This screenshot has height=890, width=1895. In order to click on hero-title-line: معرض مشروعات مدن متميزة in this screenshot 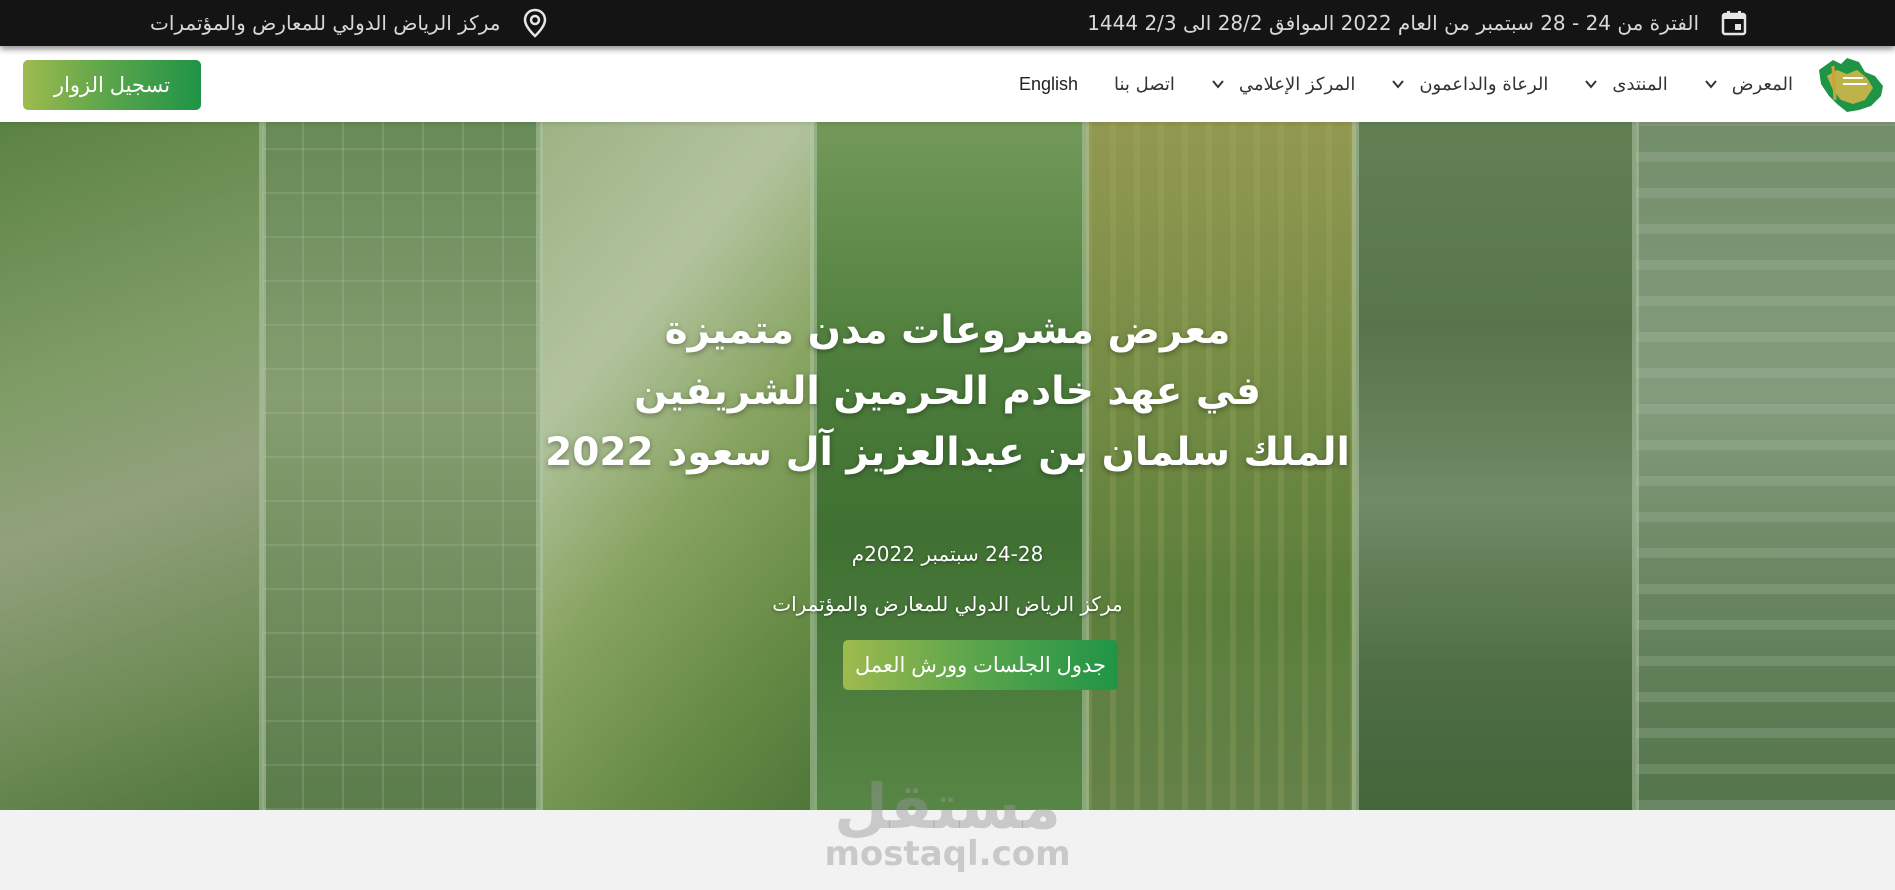, I will do `click(947, 330)`.